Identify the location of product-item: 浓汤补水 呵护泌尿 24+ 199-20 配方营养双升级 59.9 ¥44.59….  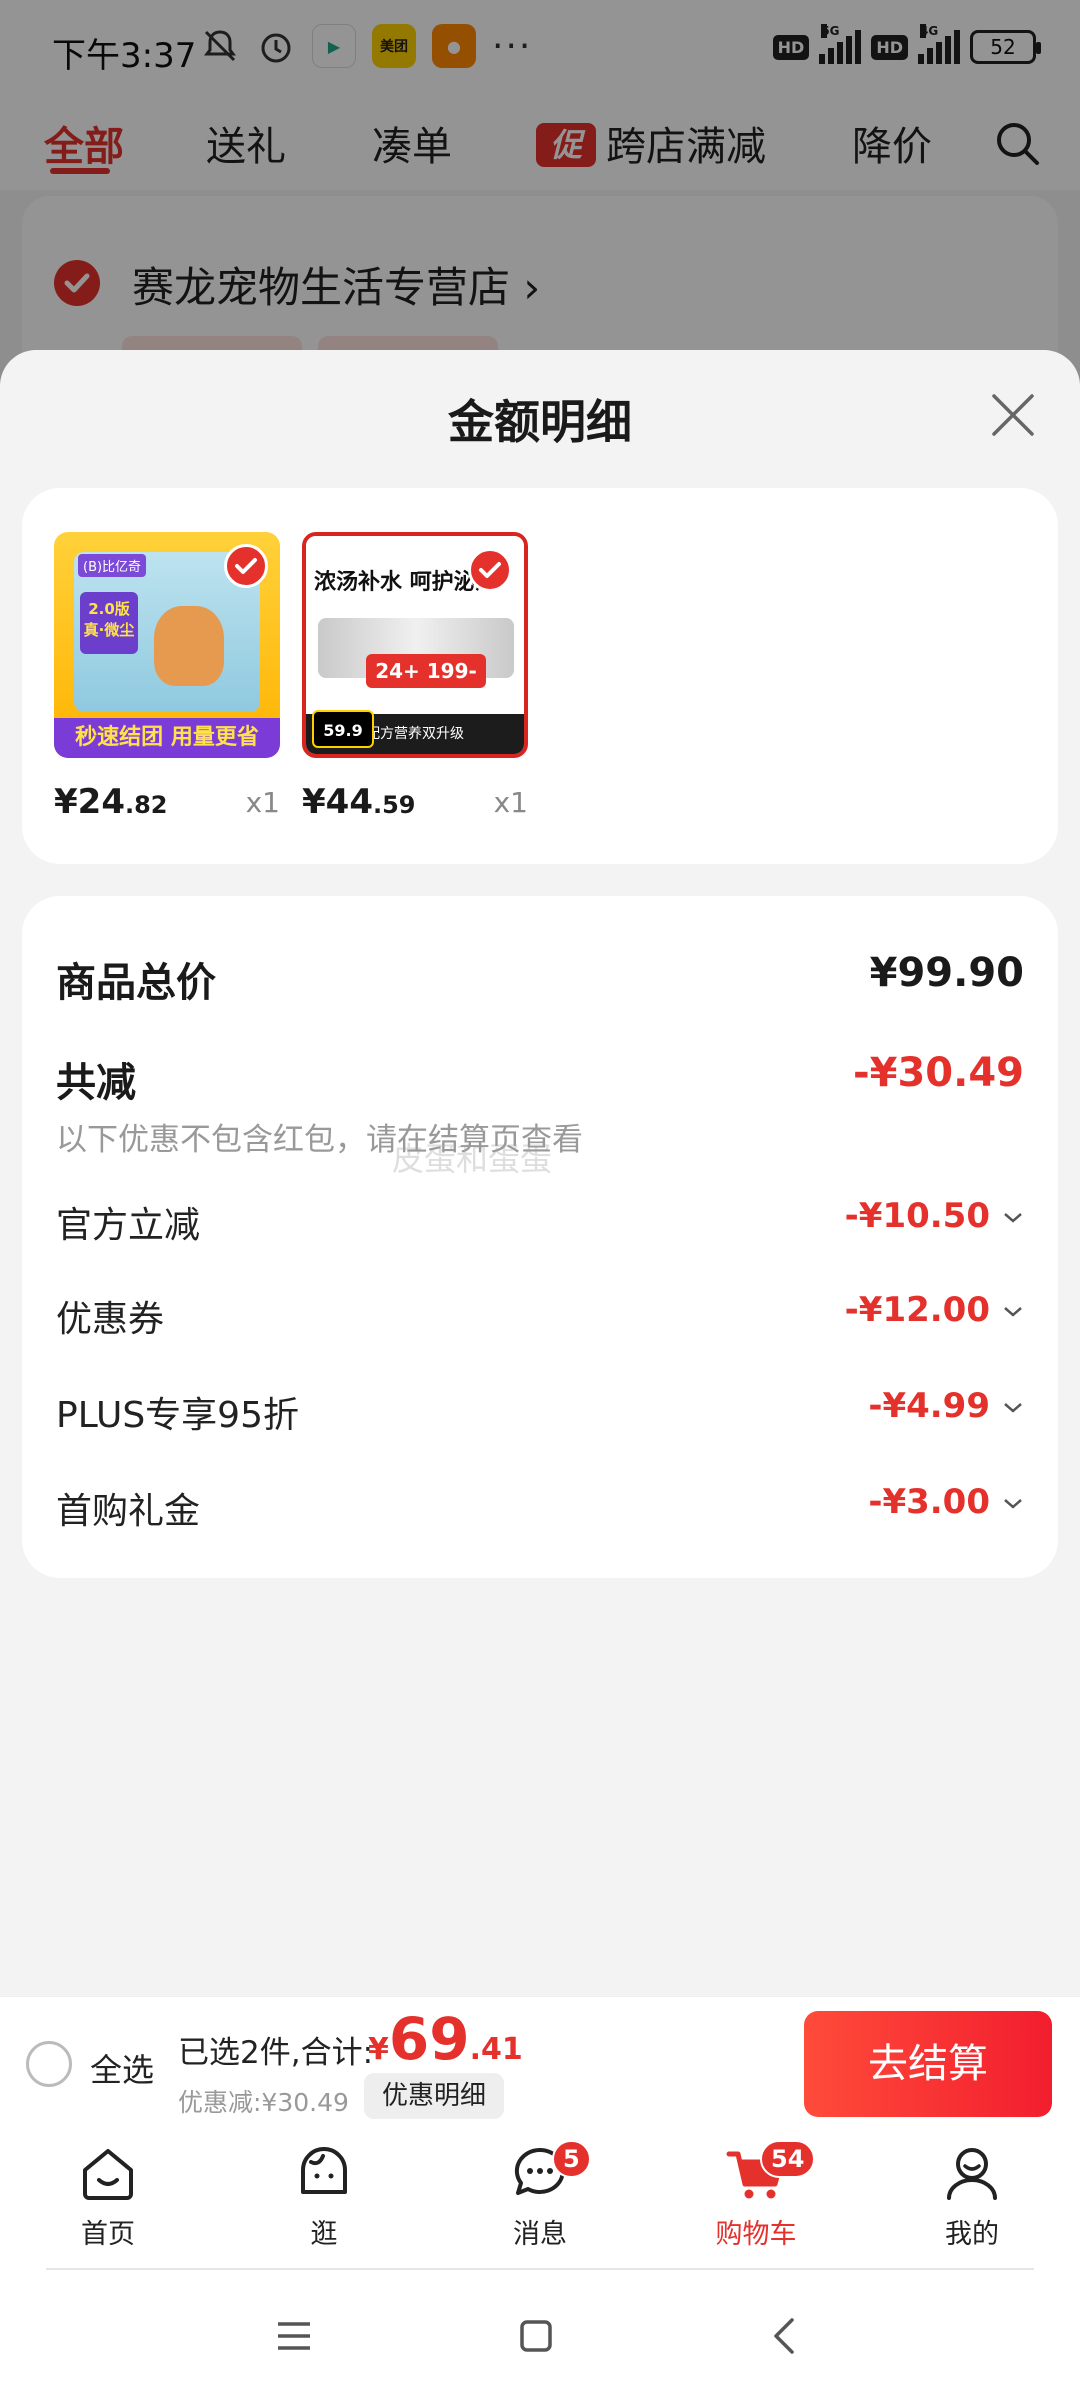
(415, 677).